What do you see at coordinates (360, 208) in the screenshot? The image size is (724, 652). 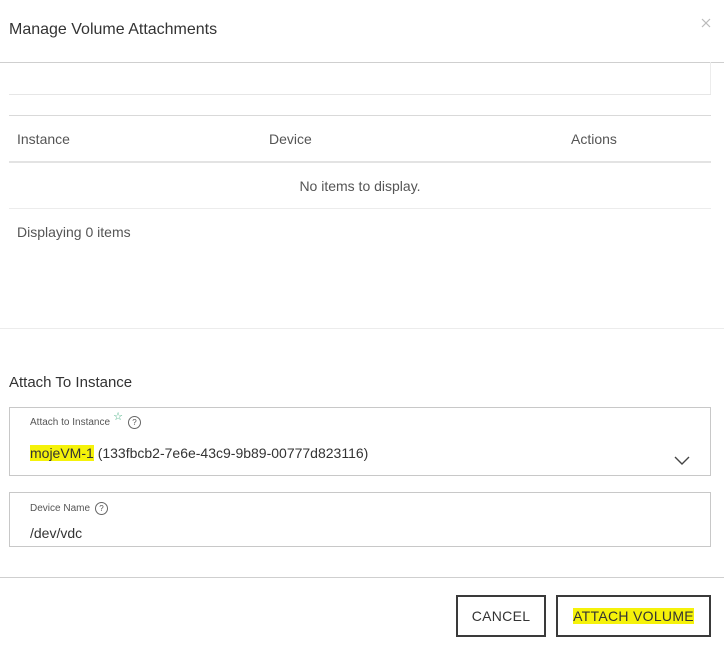 I see `table-row-divider` at bounding box center [360, 208].